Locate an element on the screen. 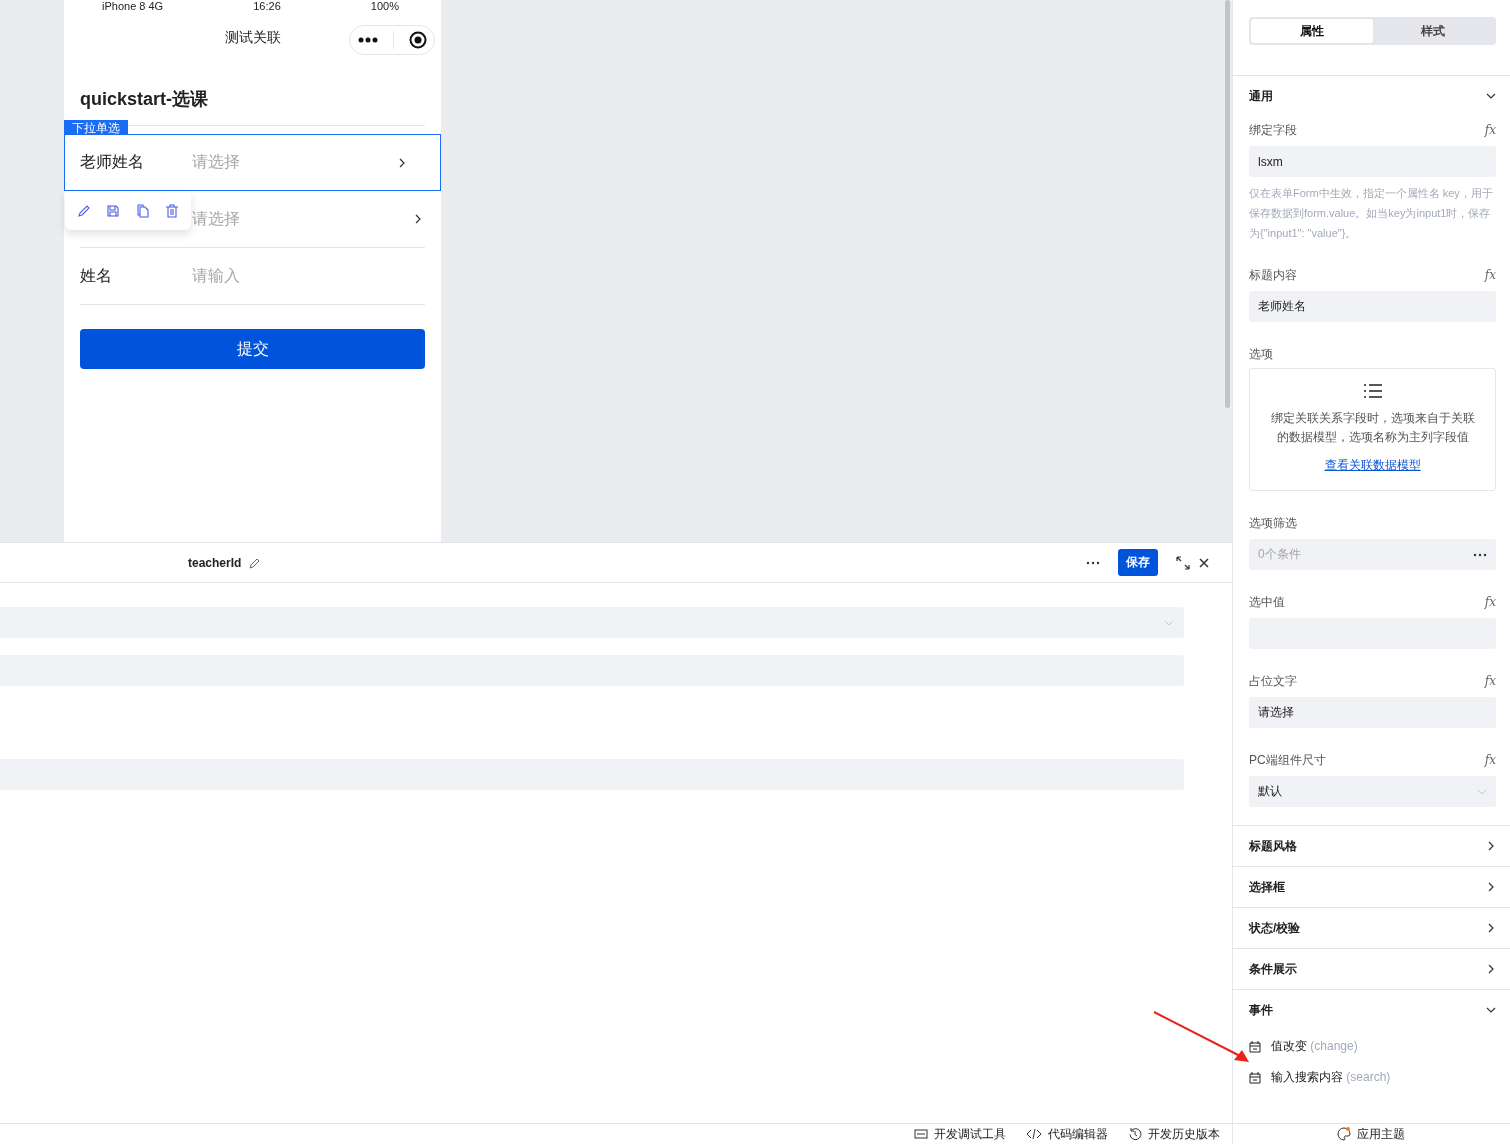  event-item: 值改变 (change) is located at coordinates (1314, 1046).